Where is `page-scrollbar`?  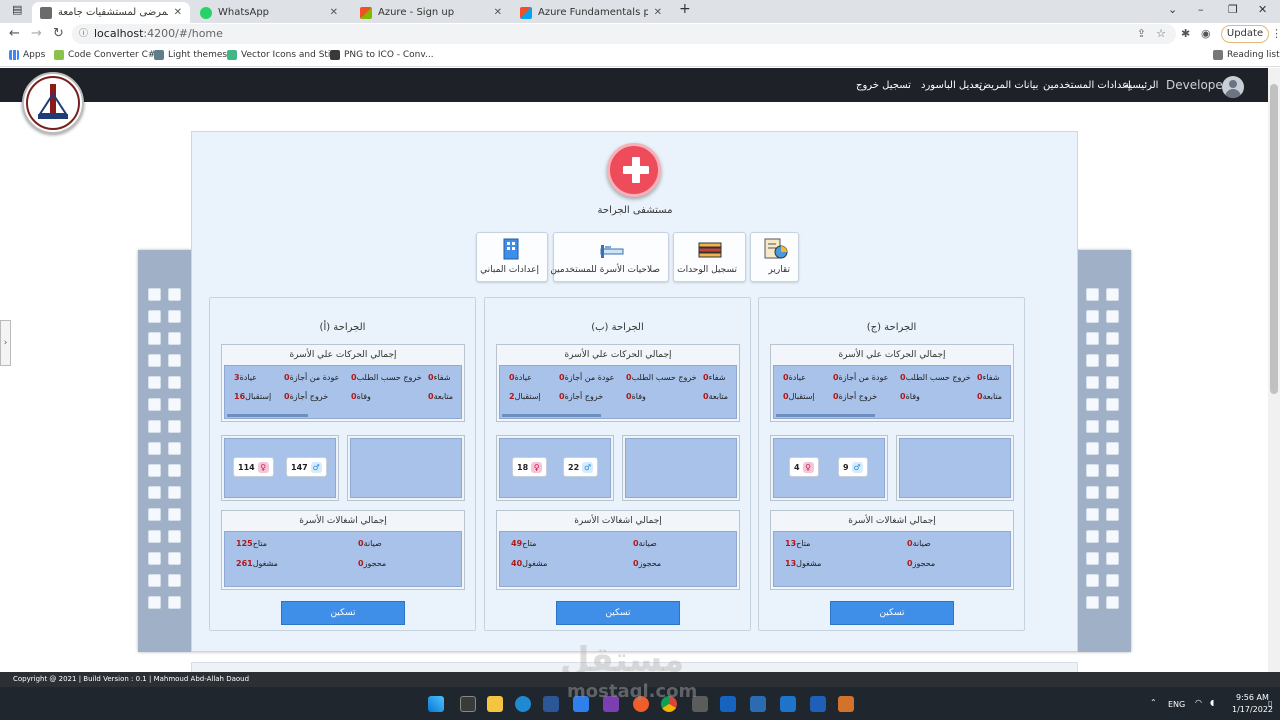 page-scrollbar is located at coordinates (1274, 370).